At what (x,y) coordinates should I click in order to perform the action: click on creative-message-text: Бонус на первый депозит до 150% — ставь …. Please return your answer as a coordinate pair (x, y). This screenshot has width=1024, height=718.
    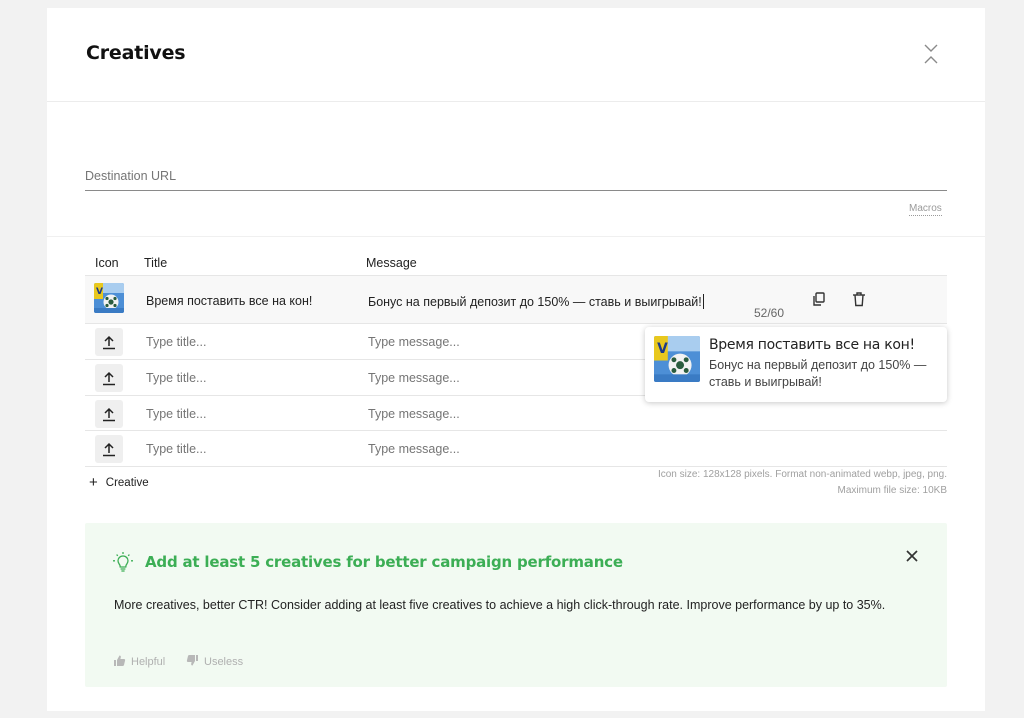
    Looking at the image, I should click on (535, 302).